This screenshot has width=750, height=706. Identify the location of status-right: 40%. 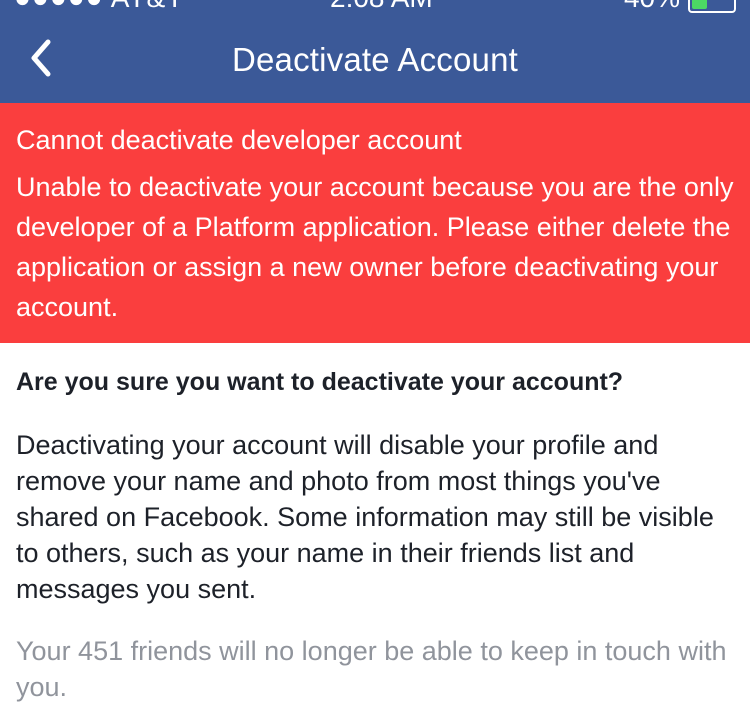
(680, 7).